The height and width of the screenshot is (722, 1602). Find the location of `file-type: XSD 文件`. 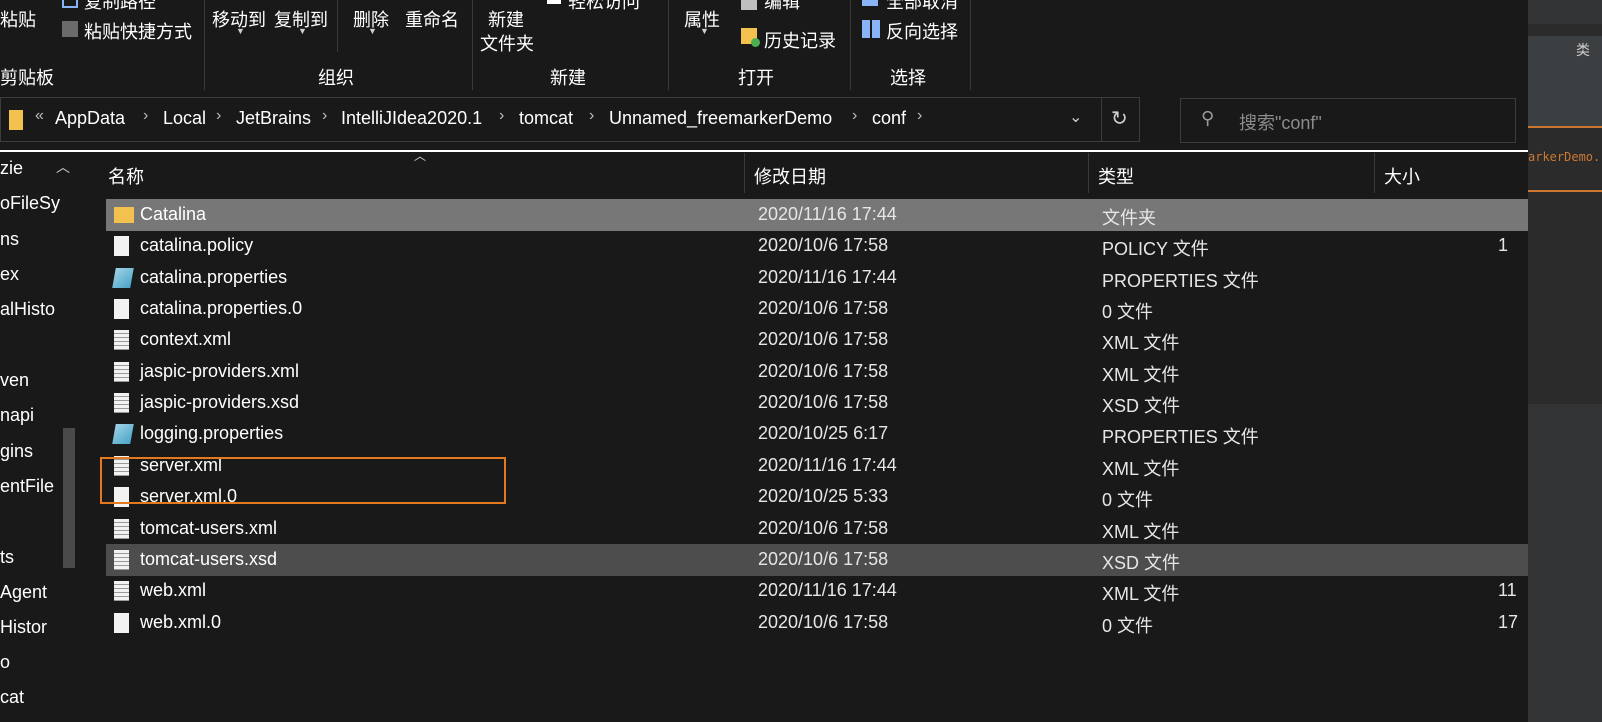

file-type: XSD 文件 is located at coordinates (1141, 562).